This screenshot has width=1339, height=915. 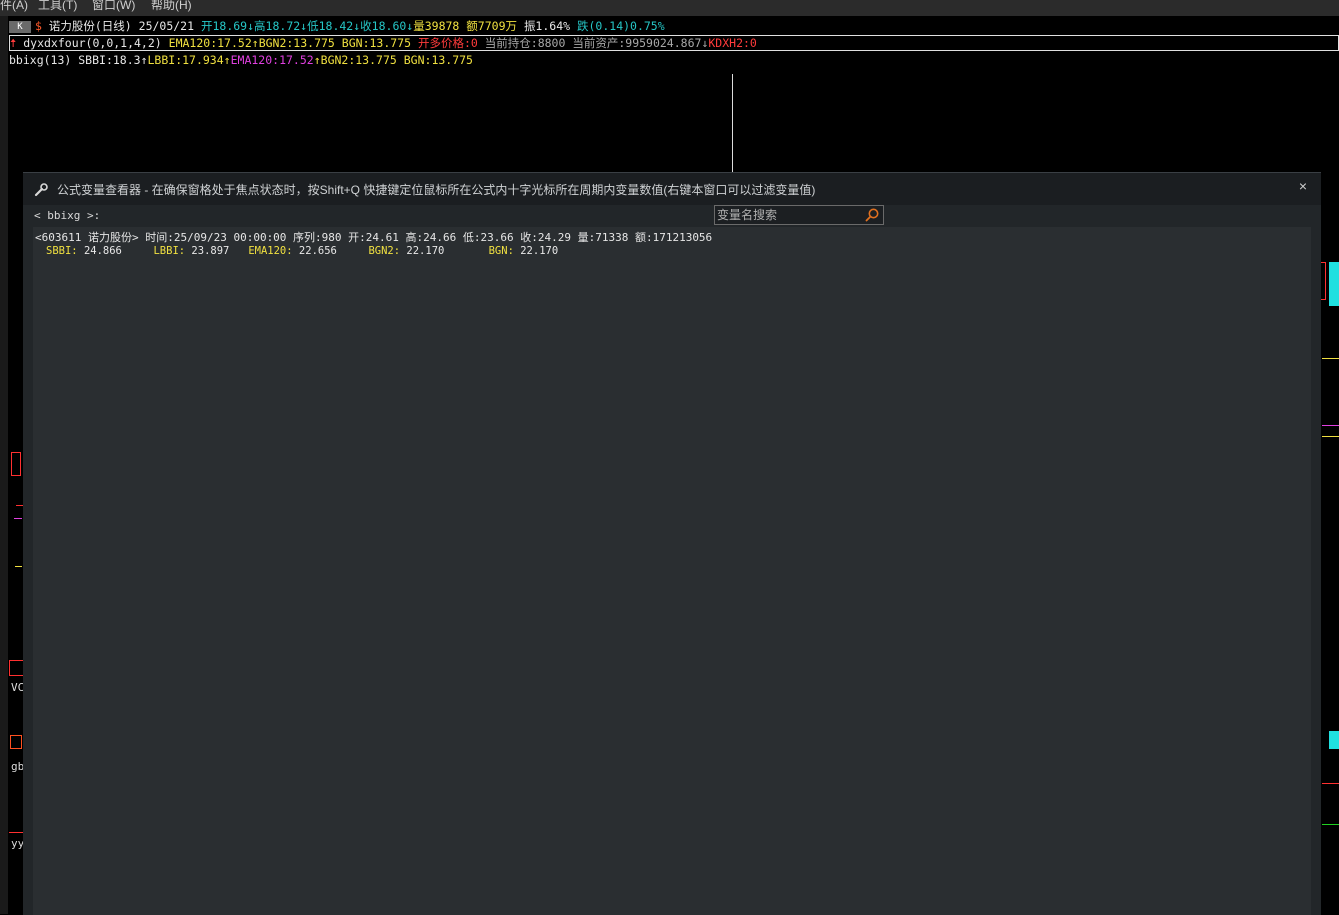 I want to click on stock-title: 诺力股份(日线) 25/05/21, so click(x=121, y=26).